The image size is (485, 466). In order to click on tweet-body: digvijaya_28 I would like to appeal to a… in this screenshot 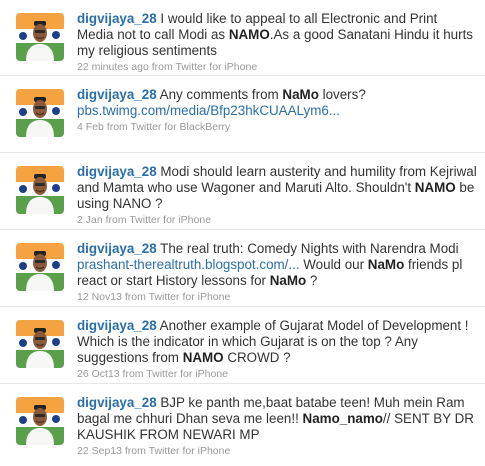, I will do `click(277, 42)`.